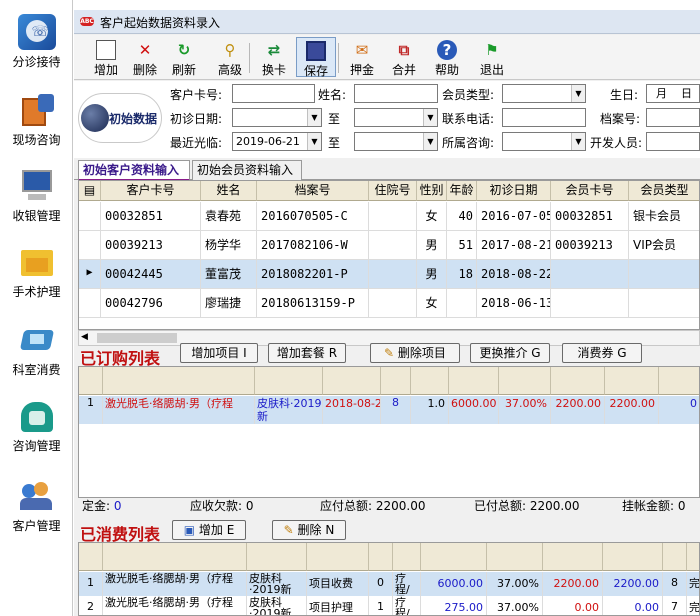 The image size is (700, 616). What do you see at coordinates (492, 57) in the screenshot?
I see `exit-button: ⚑ 退出` at bounding box center [492, 57].